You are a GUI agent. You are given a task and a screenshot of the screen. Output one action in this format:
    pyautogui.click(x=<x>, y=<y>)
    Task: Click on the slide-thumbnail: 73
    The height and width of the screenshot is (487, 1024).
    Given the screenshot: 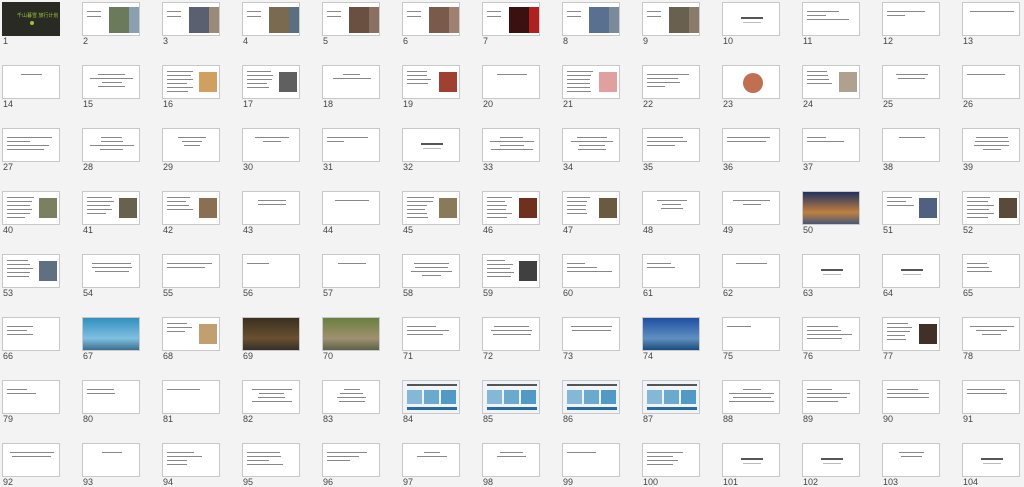 What is the action you would take?
    pyautogui.click(x=592, y=339)
    